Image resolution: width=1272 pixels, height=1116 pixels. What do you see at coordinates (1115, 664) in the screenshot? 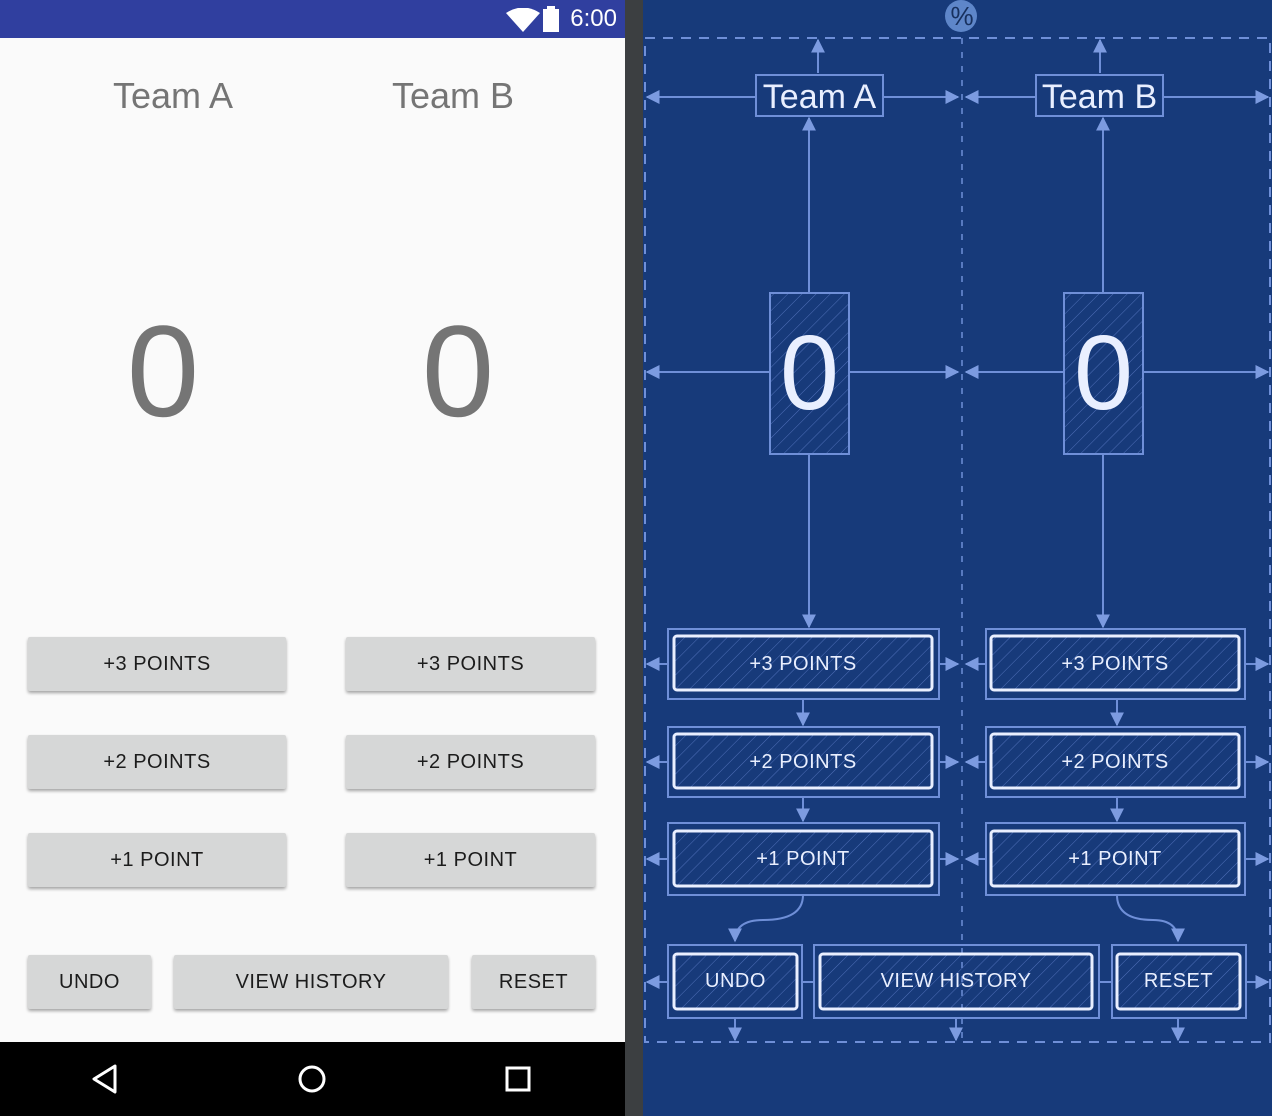
I see `bp-team-b-plus3-label: +3 POINTS` at bounding box center [1115, 664].